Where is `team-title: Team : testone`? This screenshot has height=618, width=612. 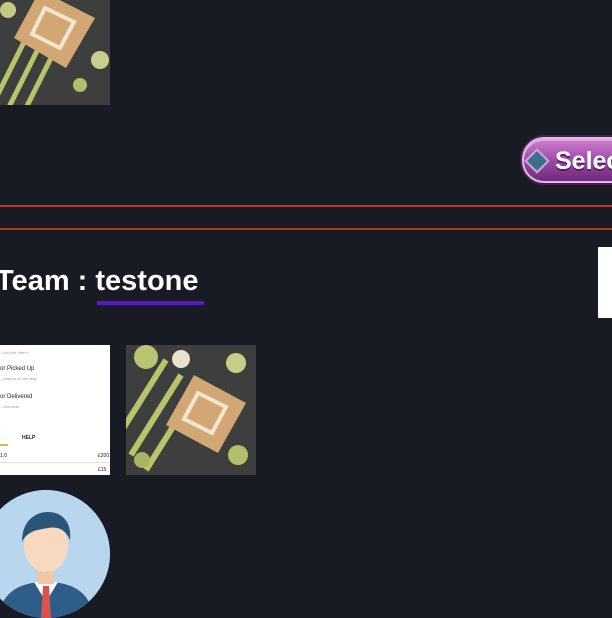
team-title: Team : testone is located at coordinates (99, 281).